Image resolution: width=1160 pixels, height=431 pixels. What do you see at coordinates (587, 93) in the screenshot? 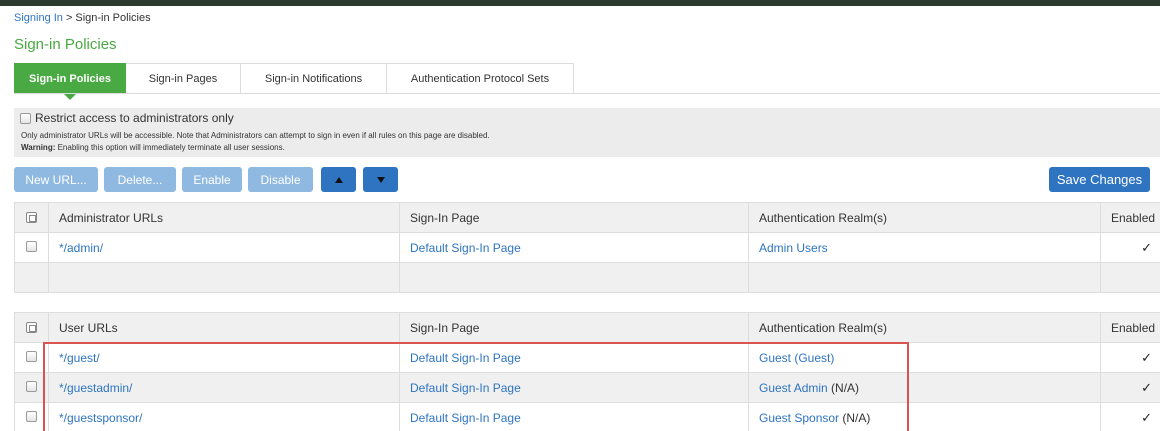
I see `tab-divider` at bounding box center [587, 93].